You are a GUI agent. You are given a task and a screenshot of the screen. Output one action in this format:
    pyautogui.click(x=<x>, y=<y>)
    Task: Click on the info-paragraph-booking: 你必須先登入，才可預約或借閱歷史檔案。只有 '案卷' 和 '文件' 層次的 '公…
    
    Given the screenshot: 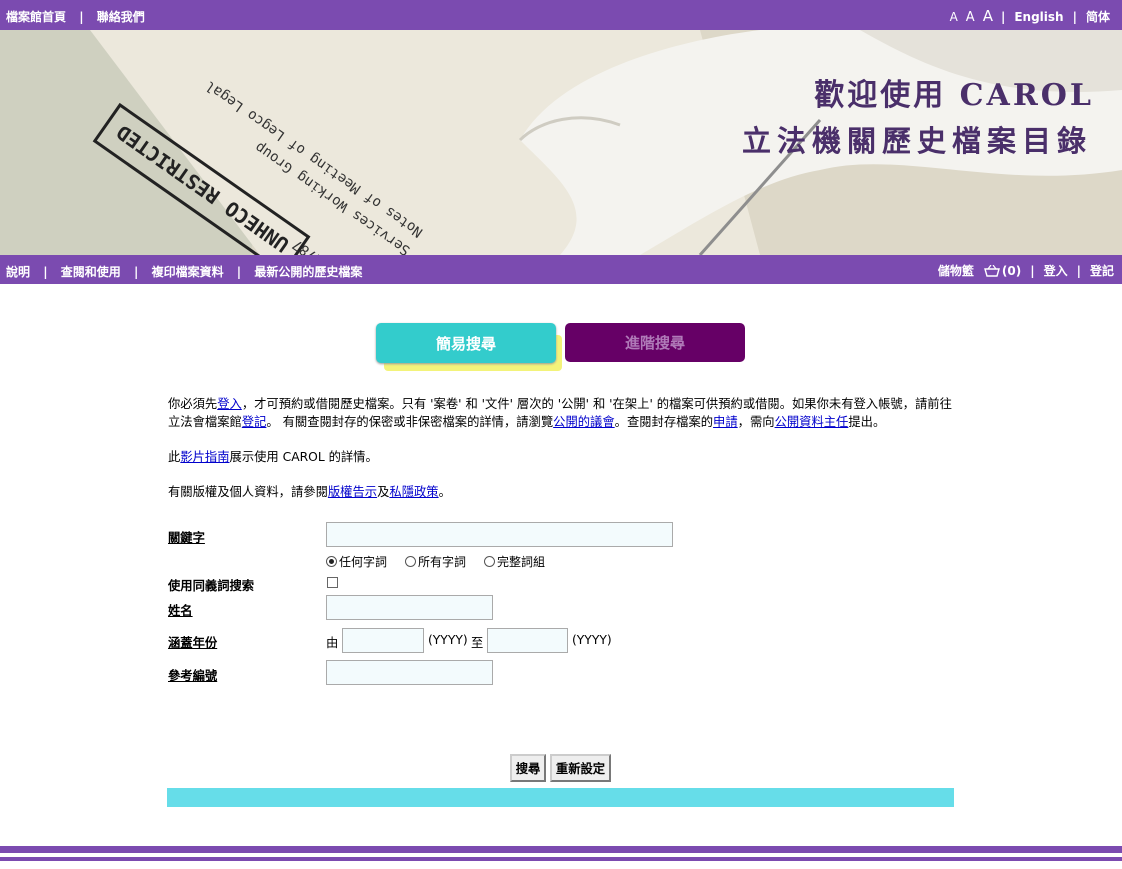 What is the action you would take?
    pyautogui.click(x=564, y=413)
    